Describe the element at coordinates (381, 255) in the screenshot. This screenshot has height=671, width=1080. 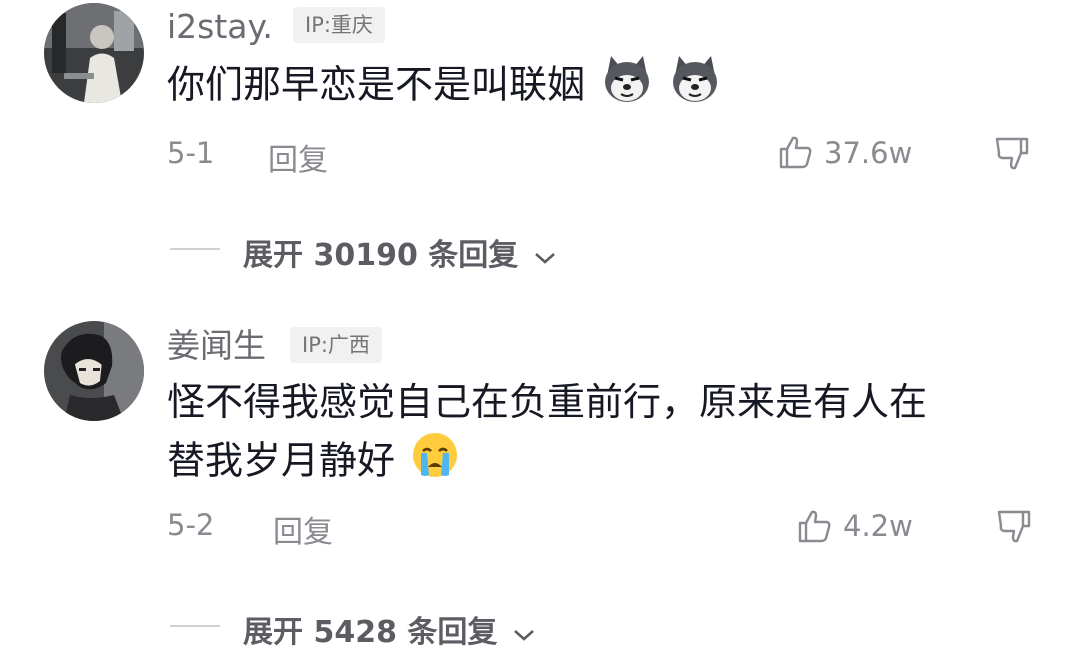
I see `expand-replies-label: 展开 30190 条回复` at that location.